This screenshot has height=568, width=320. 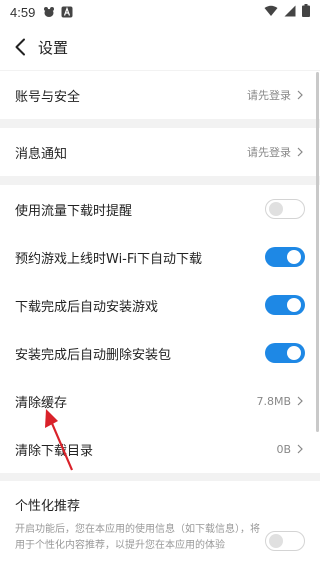 What do you see at coordinates (23, 12) in the screenshot?
I see `status-time: 4:59` at bounding box center [23, 12].